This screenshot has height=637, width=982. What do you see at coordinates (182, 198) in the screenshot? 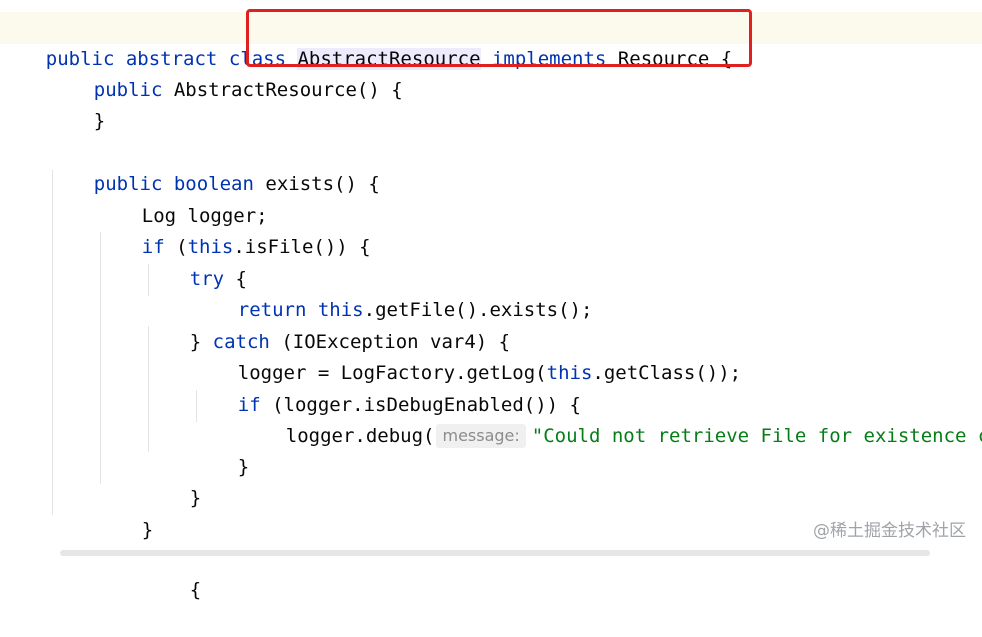
I see `code-line-6: Log logger;` at bounding box center [182, 198].